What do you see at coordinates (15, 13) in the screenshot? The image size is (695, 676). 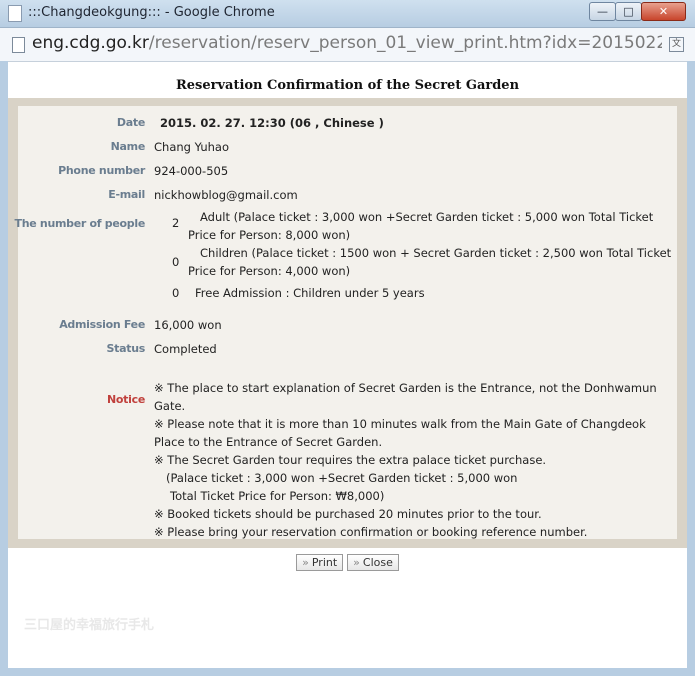 I see `page-icon` at bounding box center [15, 13].